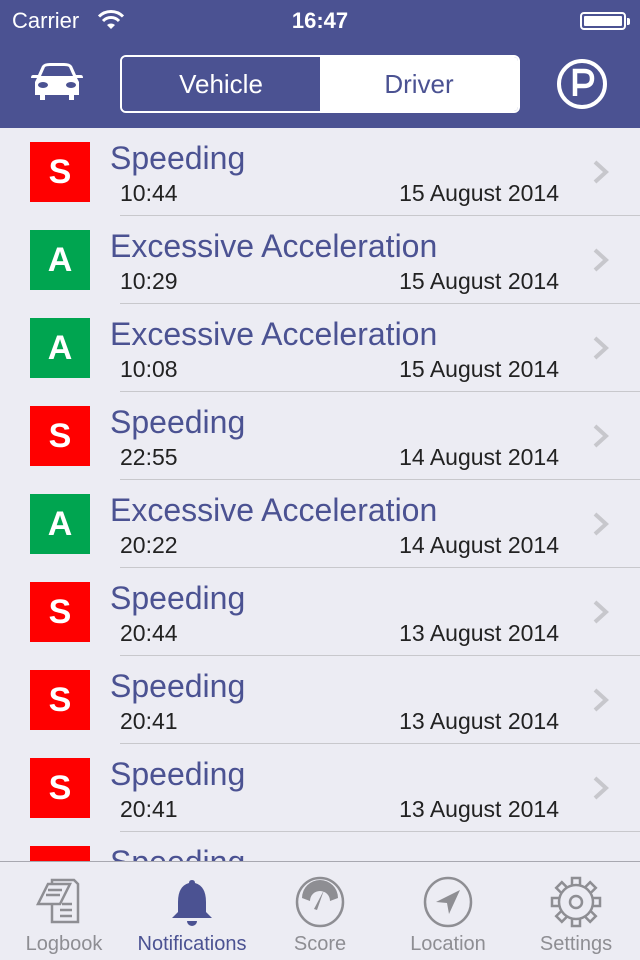 This screenshot has width=640, height=960. I want to click on tab-notifications: Notifications, so click(192, 911).